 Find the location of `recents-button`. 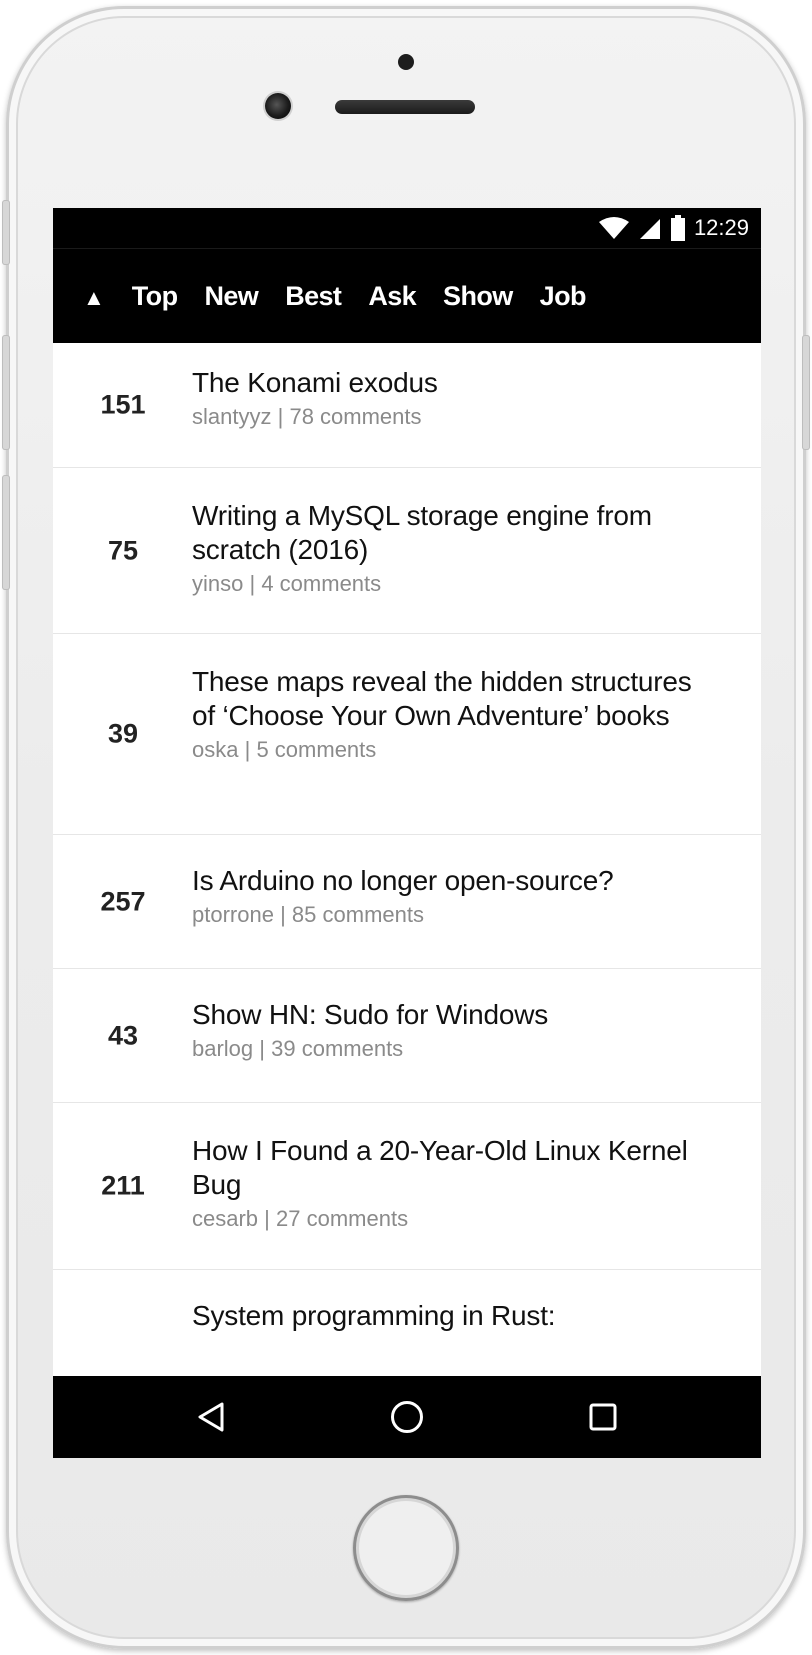

recents-button is located at coordinates (603, 1417).